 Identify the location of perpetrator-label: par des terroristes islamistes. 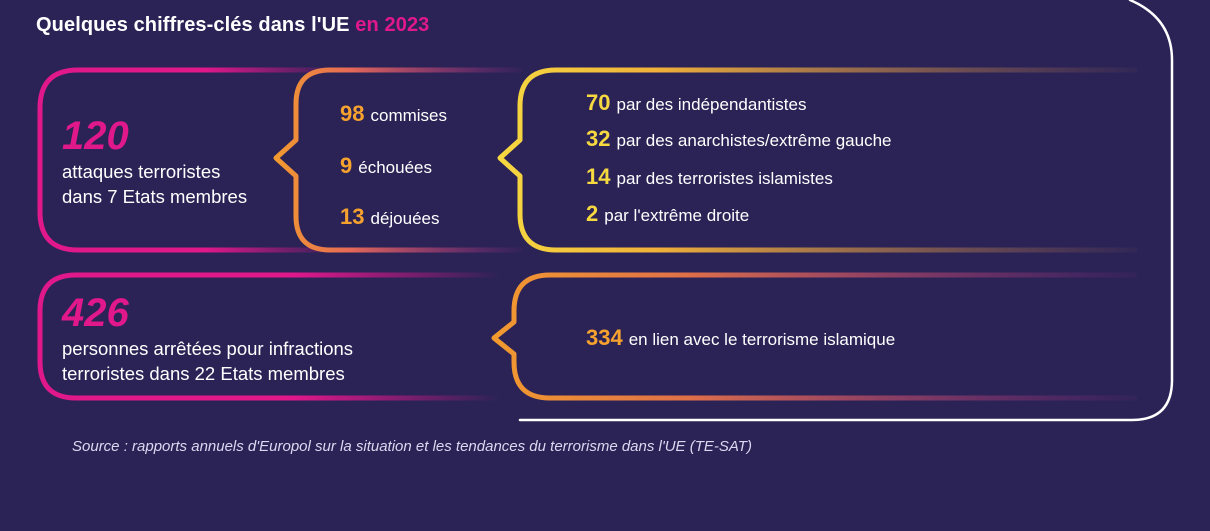
(724, 178).